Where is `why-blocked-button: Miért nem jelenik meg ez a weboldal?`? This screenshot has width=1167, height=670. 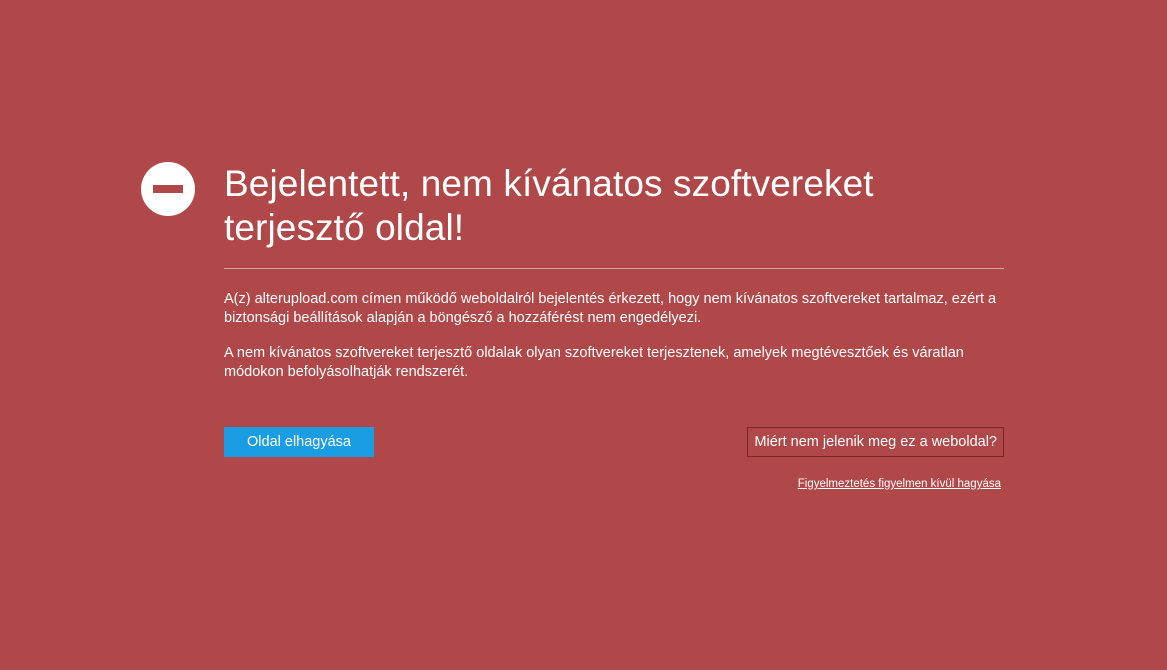 why-blocked-button: Miért nem jelenik meg ez a weboldal? is located at coordinates (875, 442).